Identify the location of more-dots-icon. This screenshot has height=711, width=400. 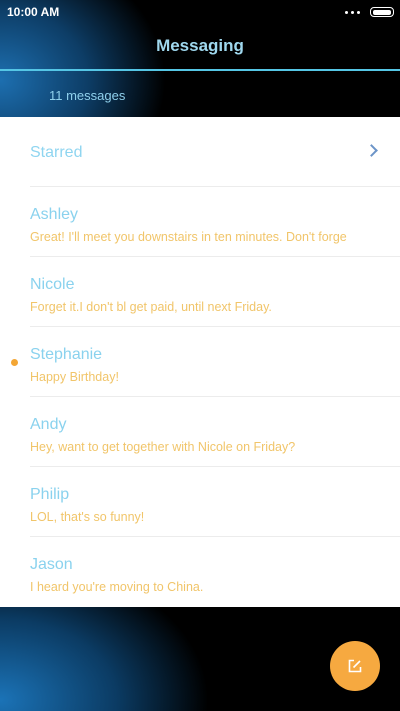
(352, 12).